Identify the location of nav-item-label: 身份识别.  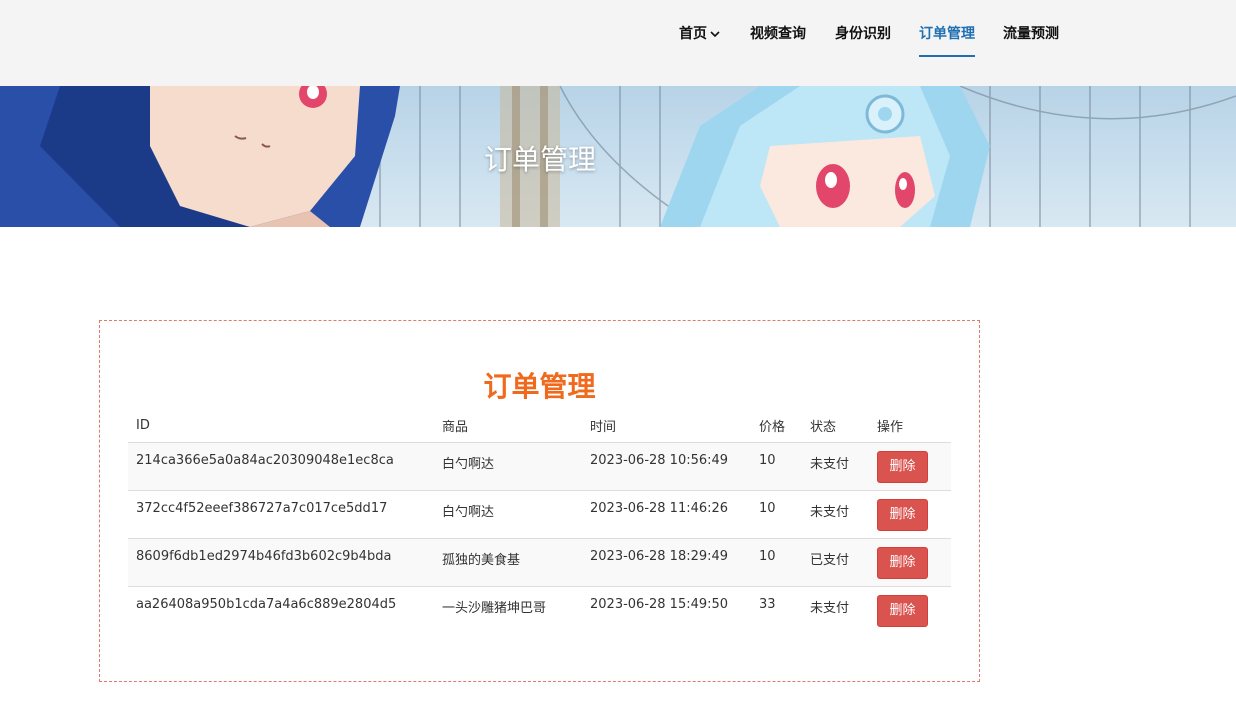
(863, 34).